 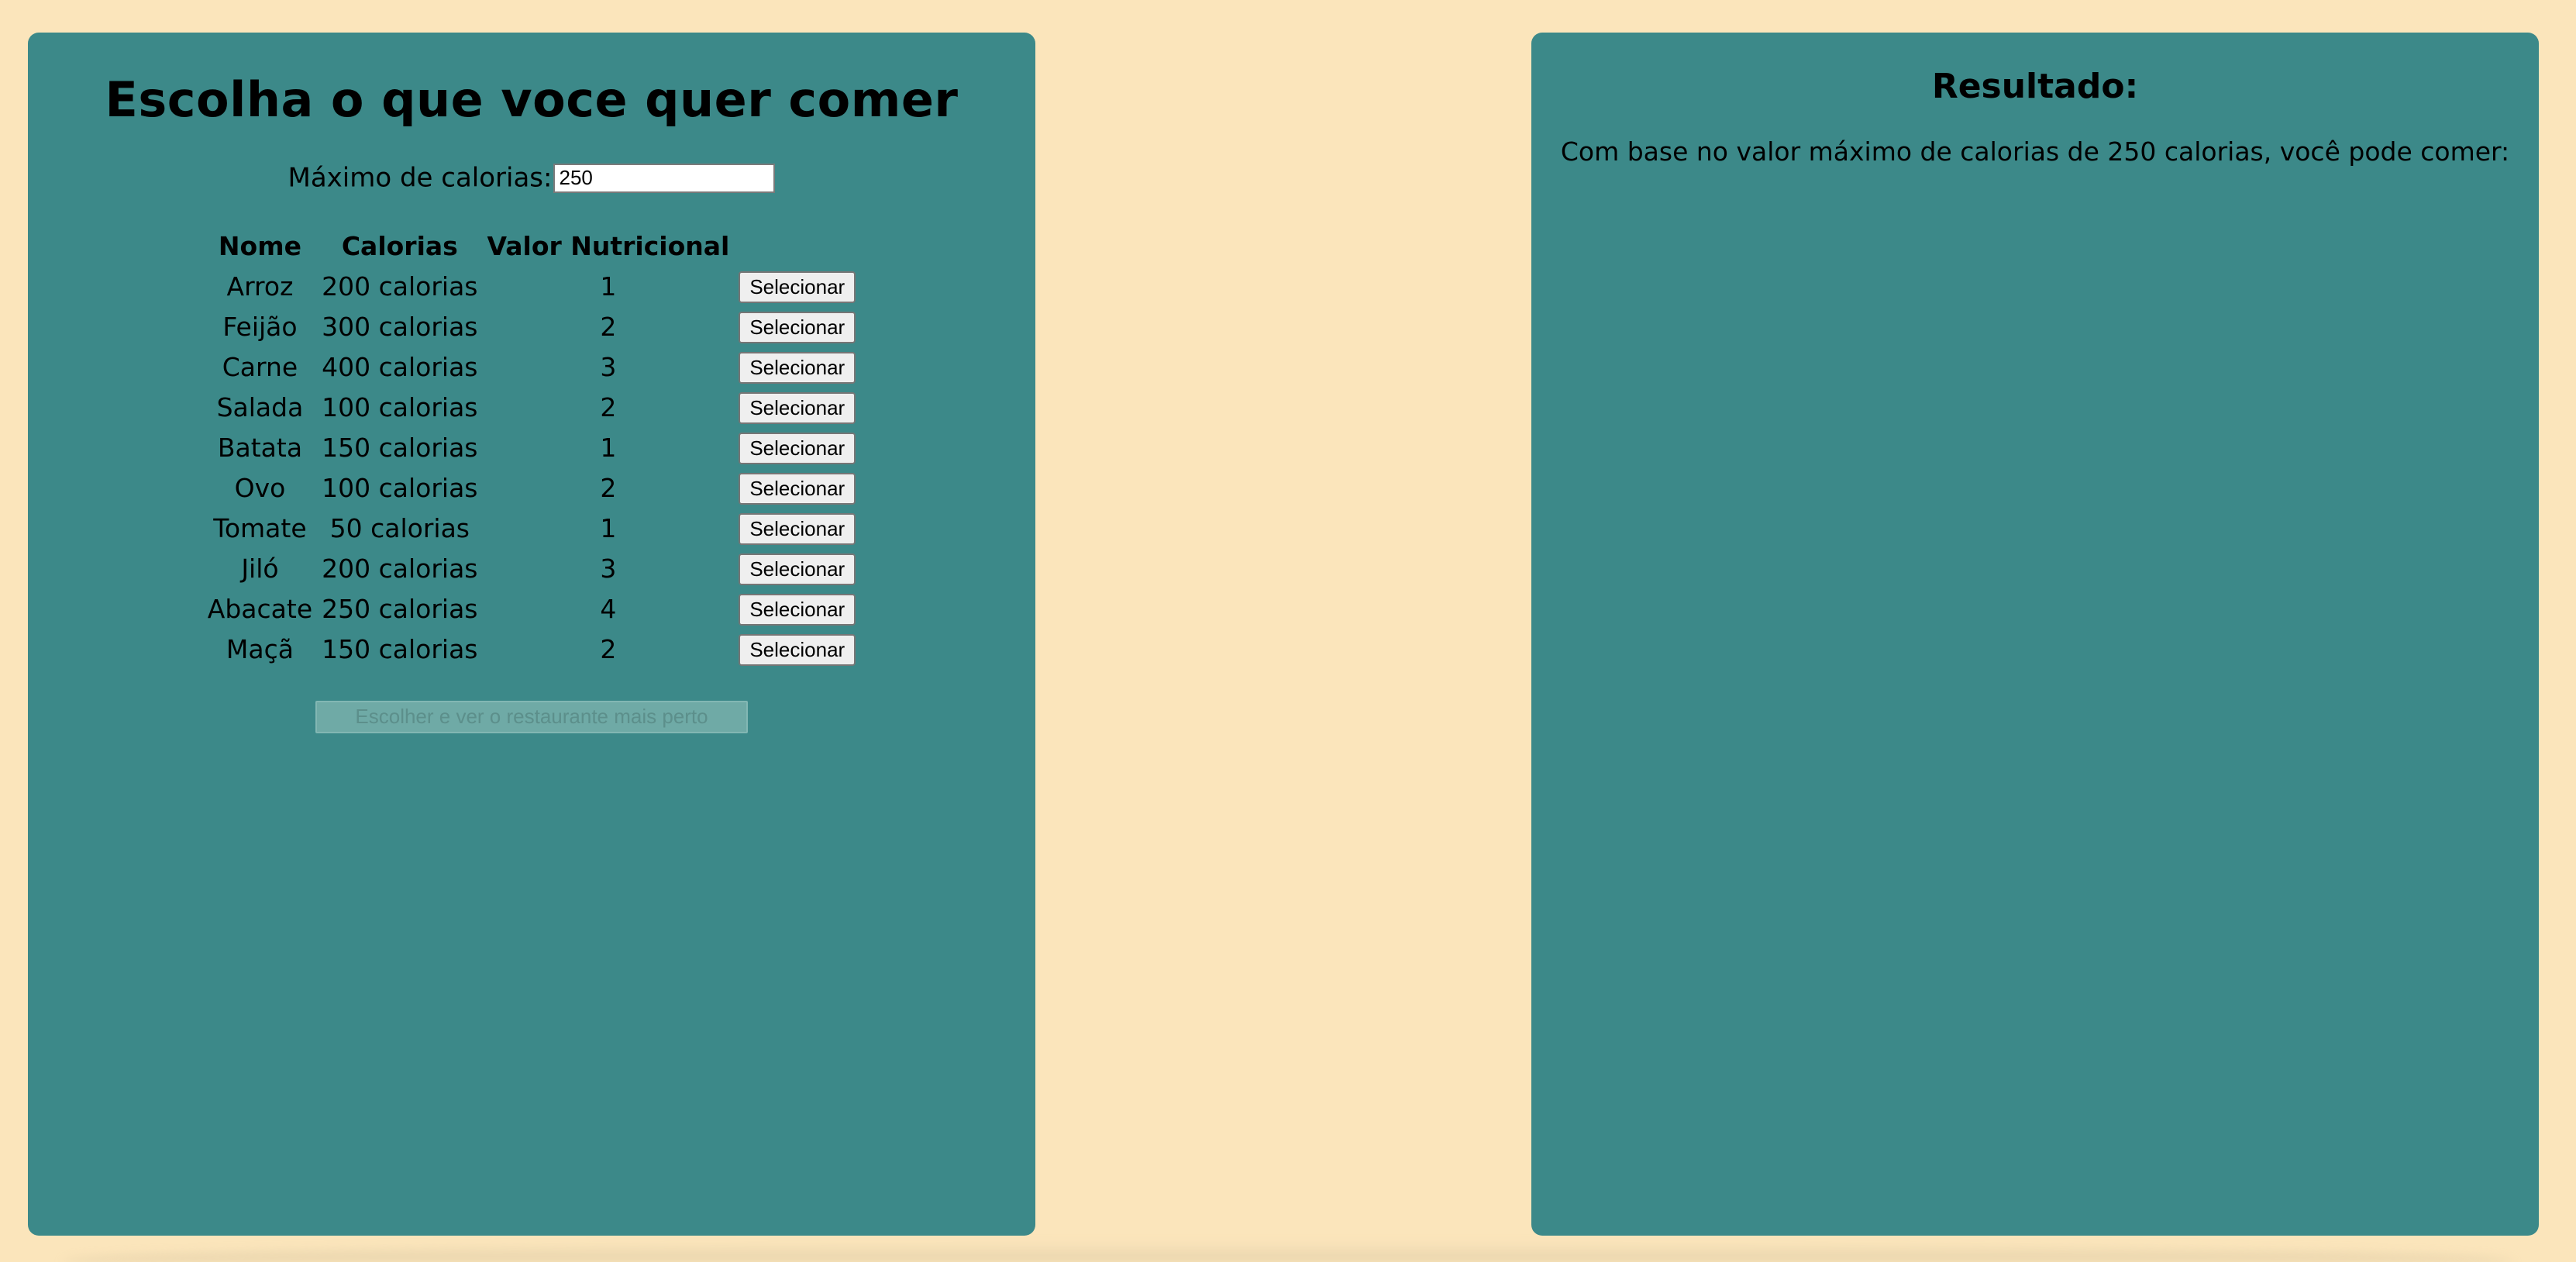 What do you see at coordinates (531, 327) in the screenshot?
I see `table-row: Feijão 300 calorias 2 Selecionar` at bounding box center [531, 327].